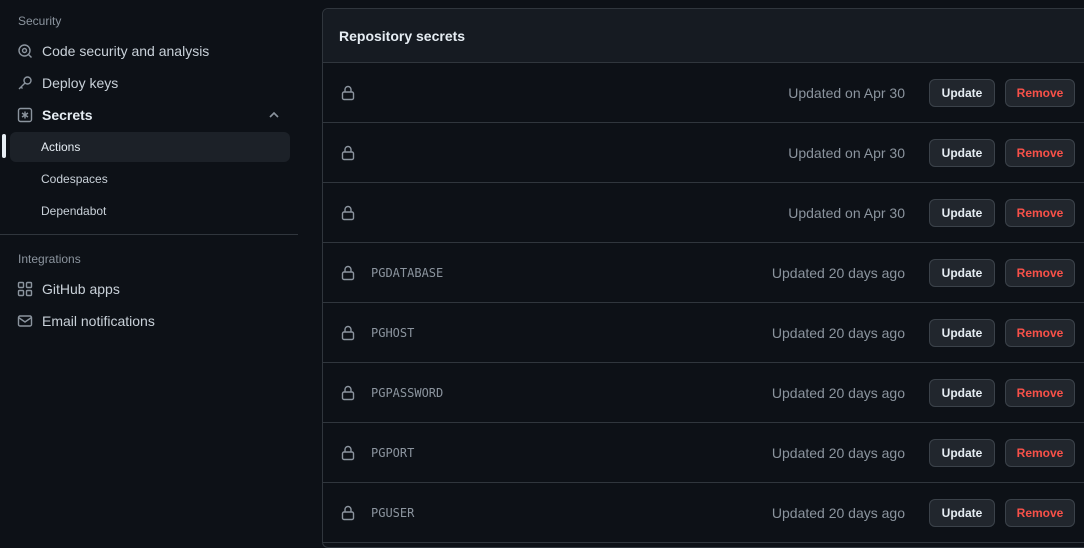  Describe the element at coordinates (25, 51) in the screenshot. I see `codescan-icon` at that location.